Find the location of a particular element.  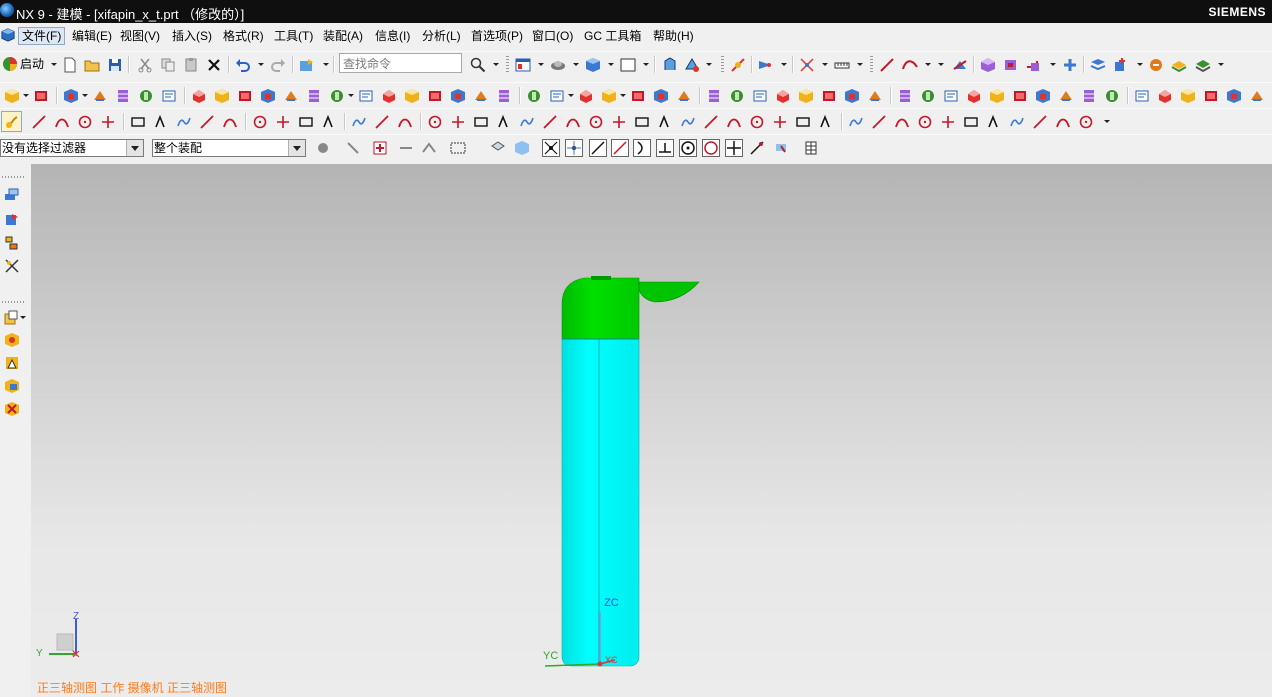

menu-window: 窗口(O) is located at coordinates (552, 36).